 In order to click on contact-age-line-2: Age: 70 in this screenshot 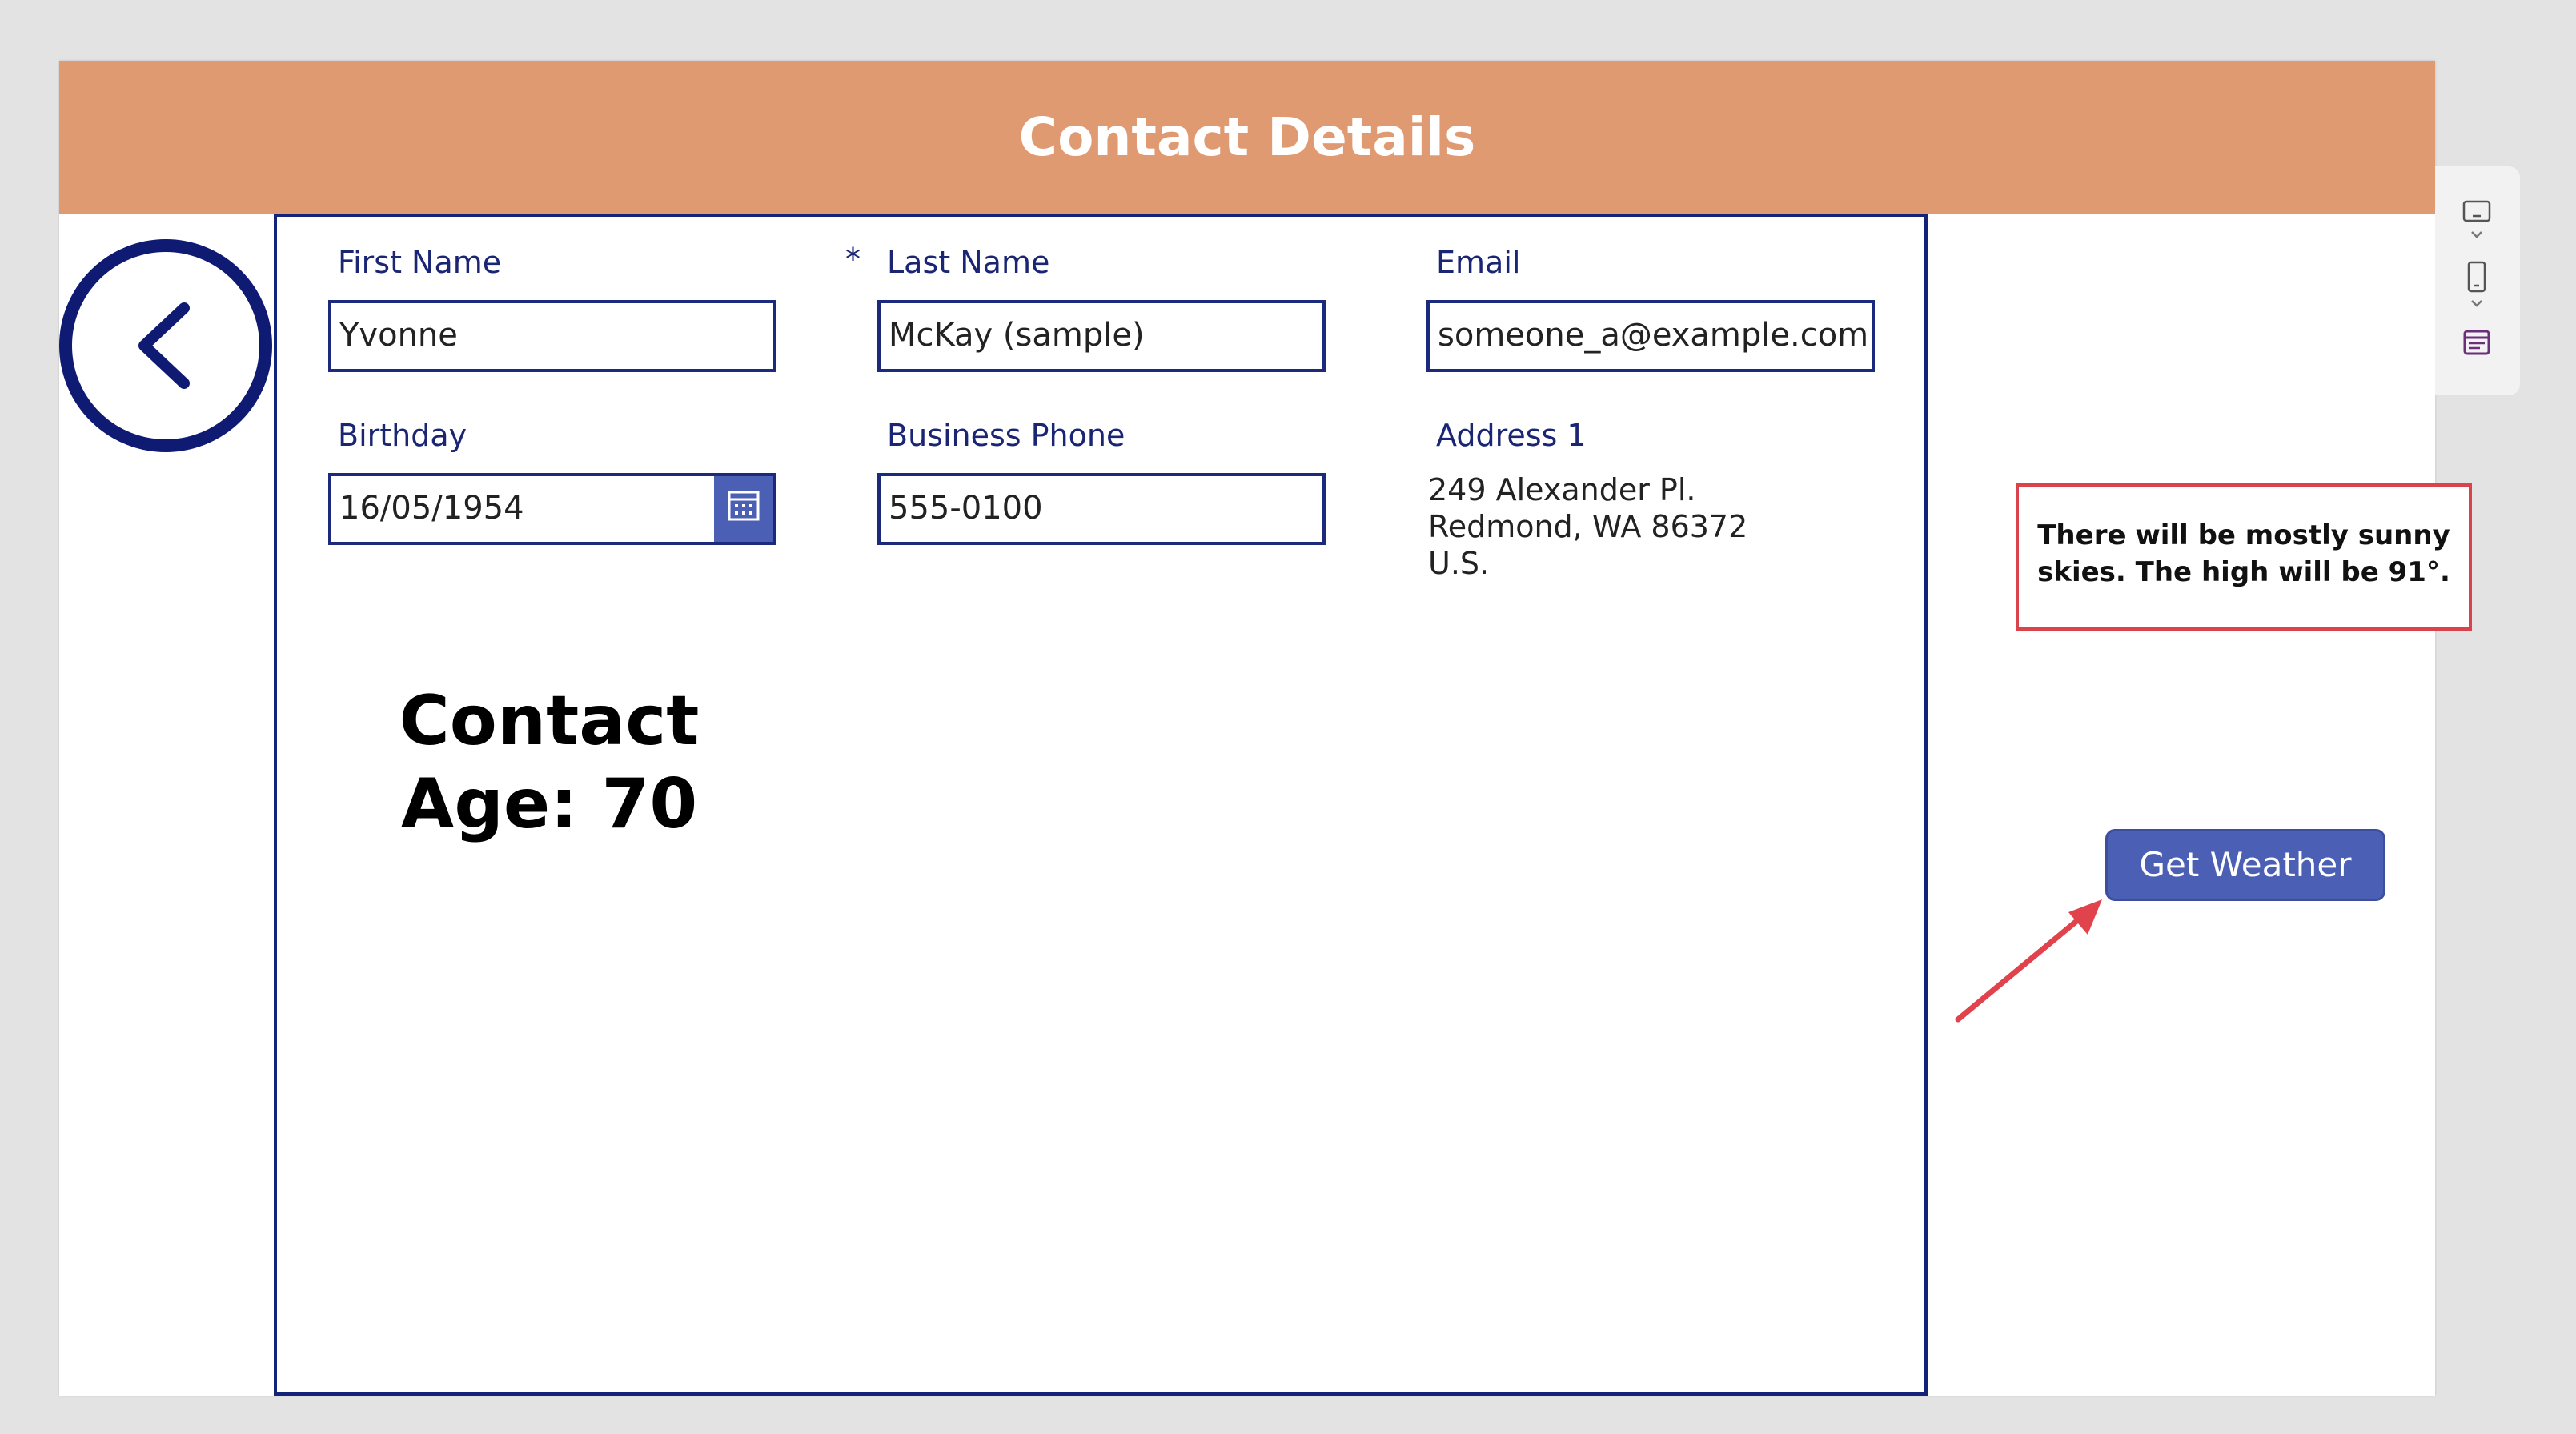, I will do `click(549, 804)`.